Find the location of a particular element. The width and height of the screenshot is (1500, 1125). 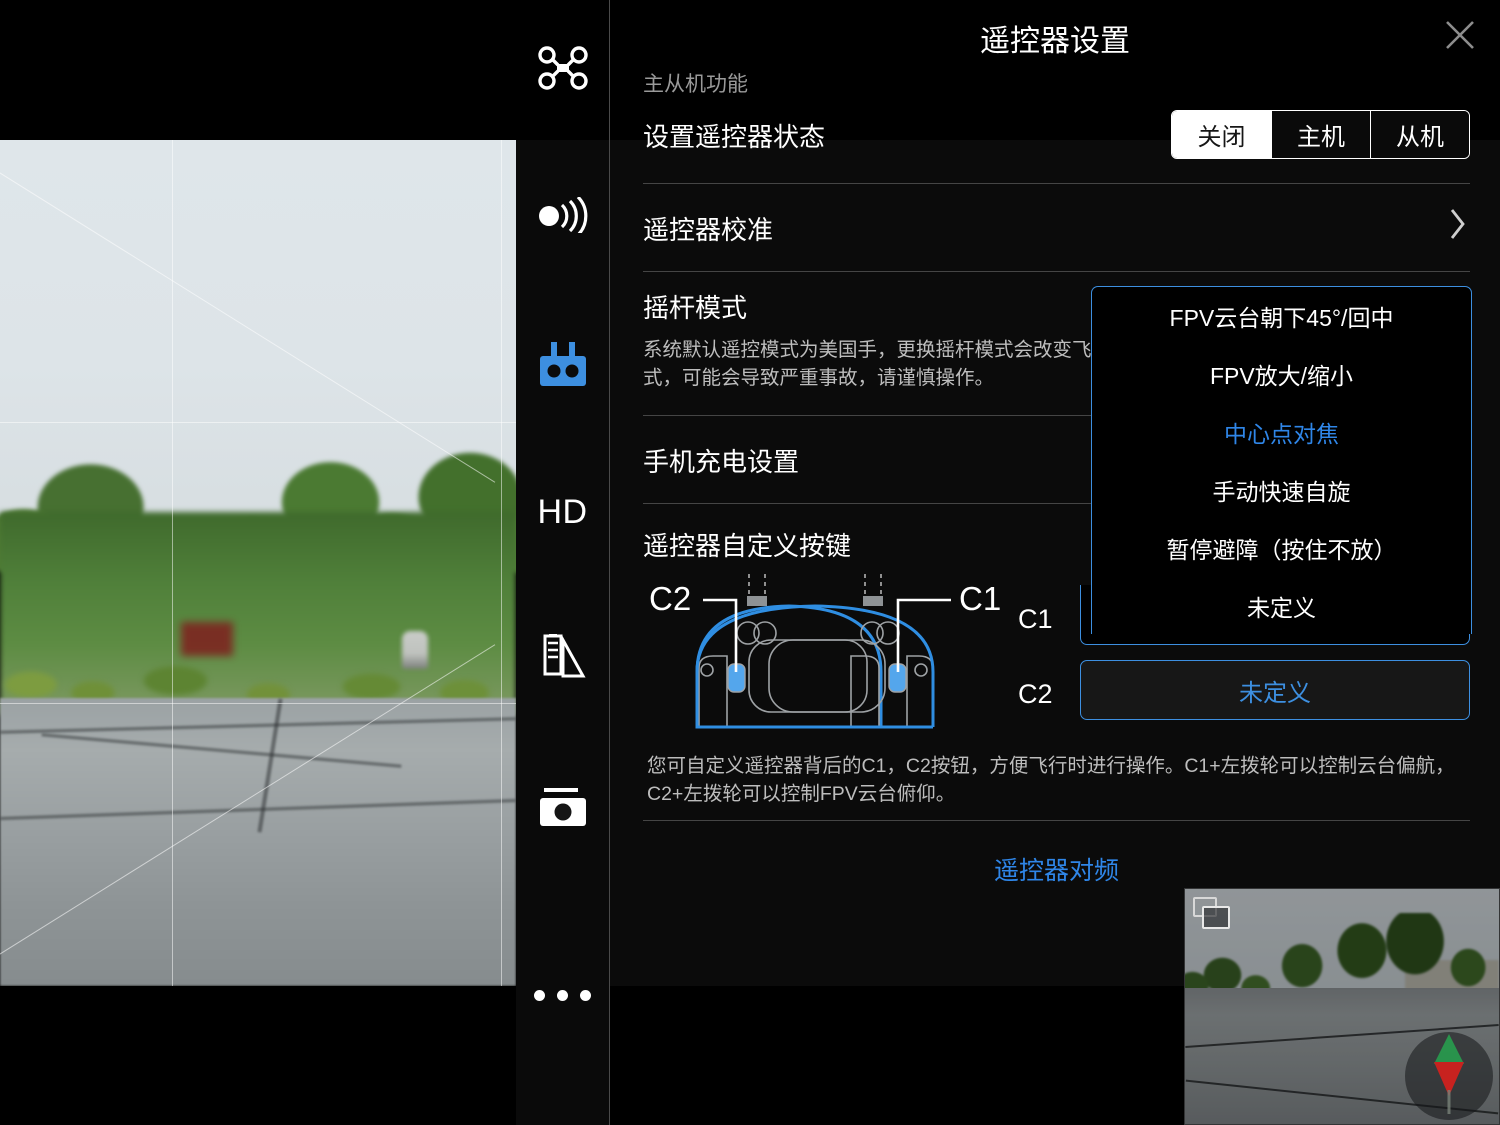

rail-item-camera is located at coordinates (562, 807).